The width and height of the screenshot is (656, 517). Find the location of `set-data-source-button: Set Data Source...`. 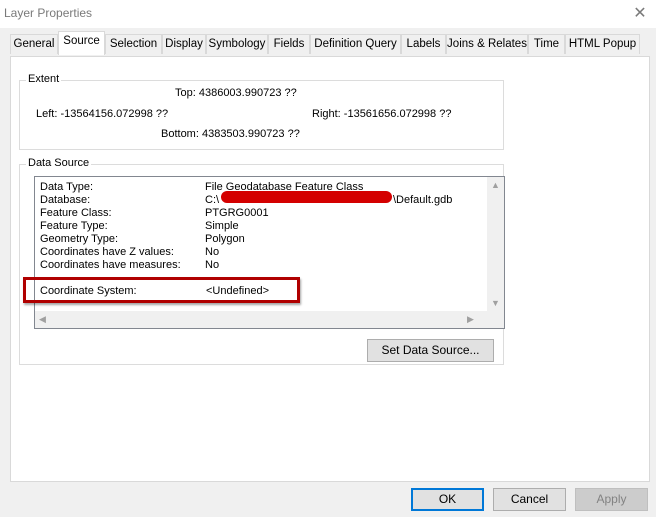

set-data-source-button: Set Data Source... is located at coordinates (430, 350).